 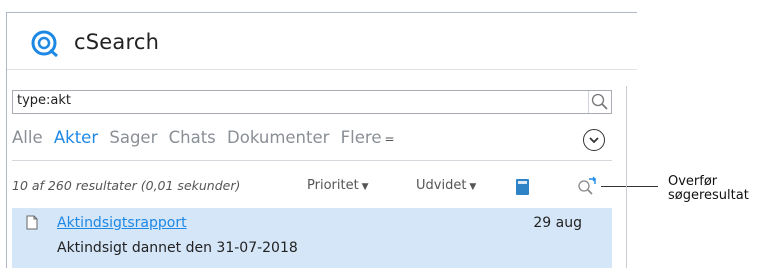 What do you see at coordinates (32, 222) in the screenshot?
I see `document-icon` at bounding box center [32, 222].